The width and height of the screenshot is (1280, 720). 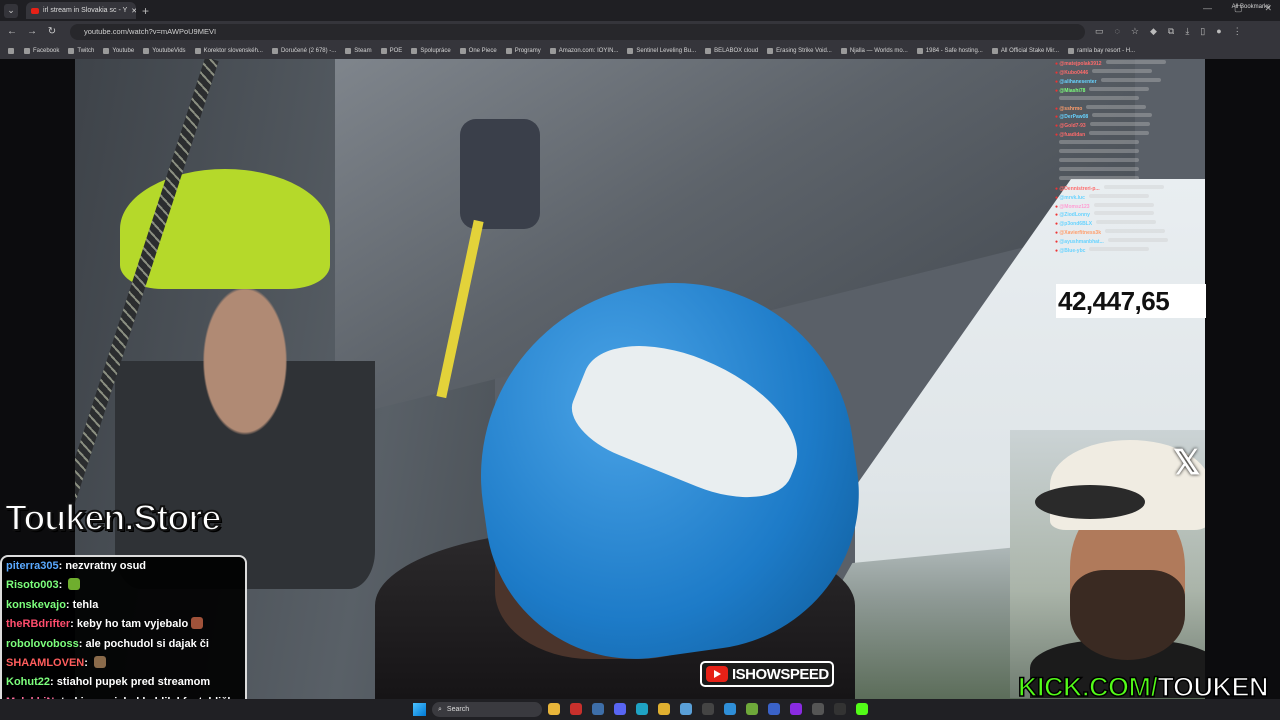 I want to click on chat-text: stiahol pupek pred streamom, so click(x=133, y=682).